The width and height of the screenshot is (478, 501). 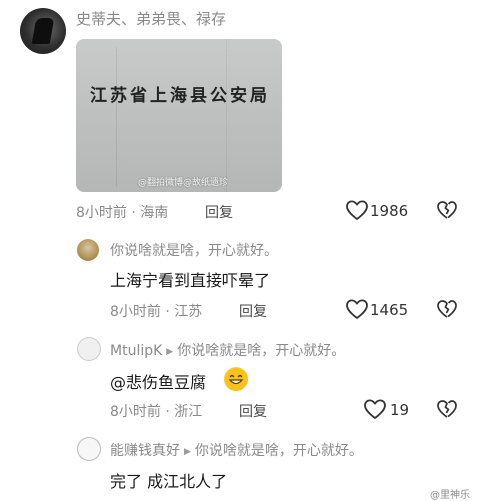 I want to click on reply-location: 江苏, so click(x=188, y=312).